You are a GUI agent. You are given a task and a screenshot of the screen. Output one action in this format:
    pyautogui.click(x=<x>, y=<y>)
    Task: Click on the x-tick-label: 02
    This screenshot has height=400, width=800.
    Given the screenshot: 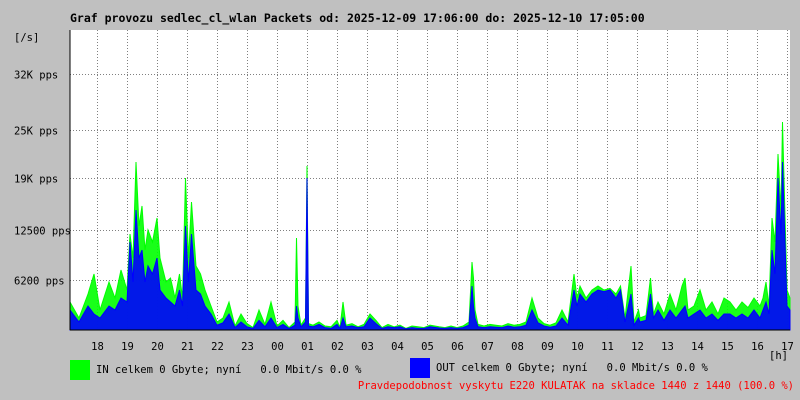 What is the action you would take?
    pyautogui.click(x=337, y=347)
    